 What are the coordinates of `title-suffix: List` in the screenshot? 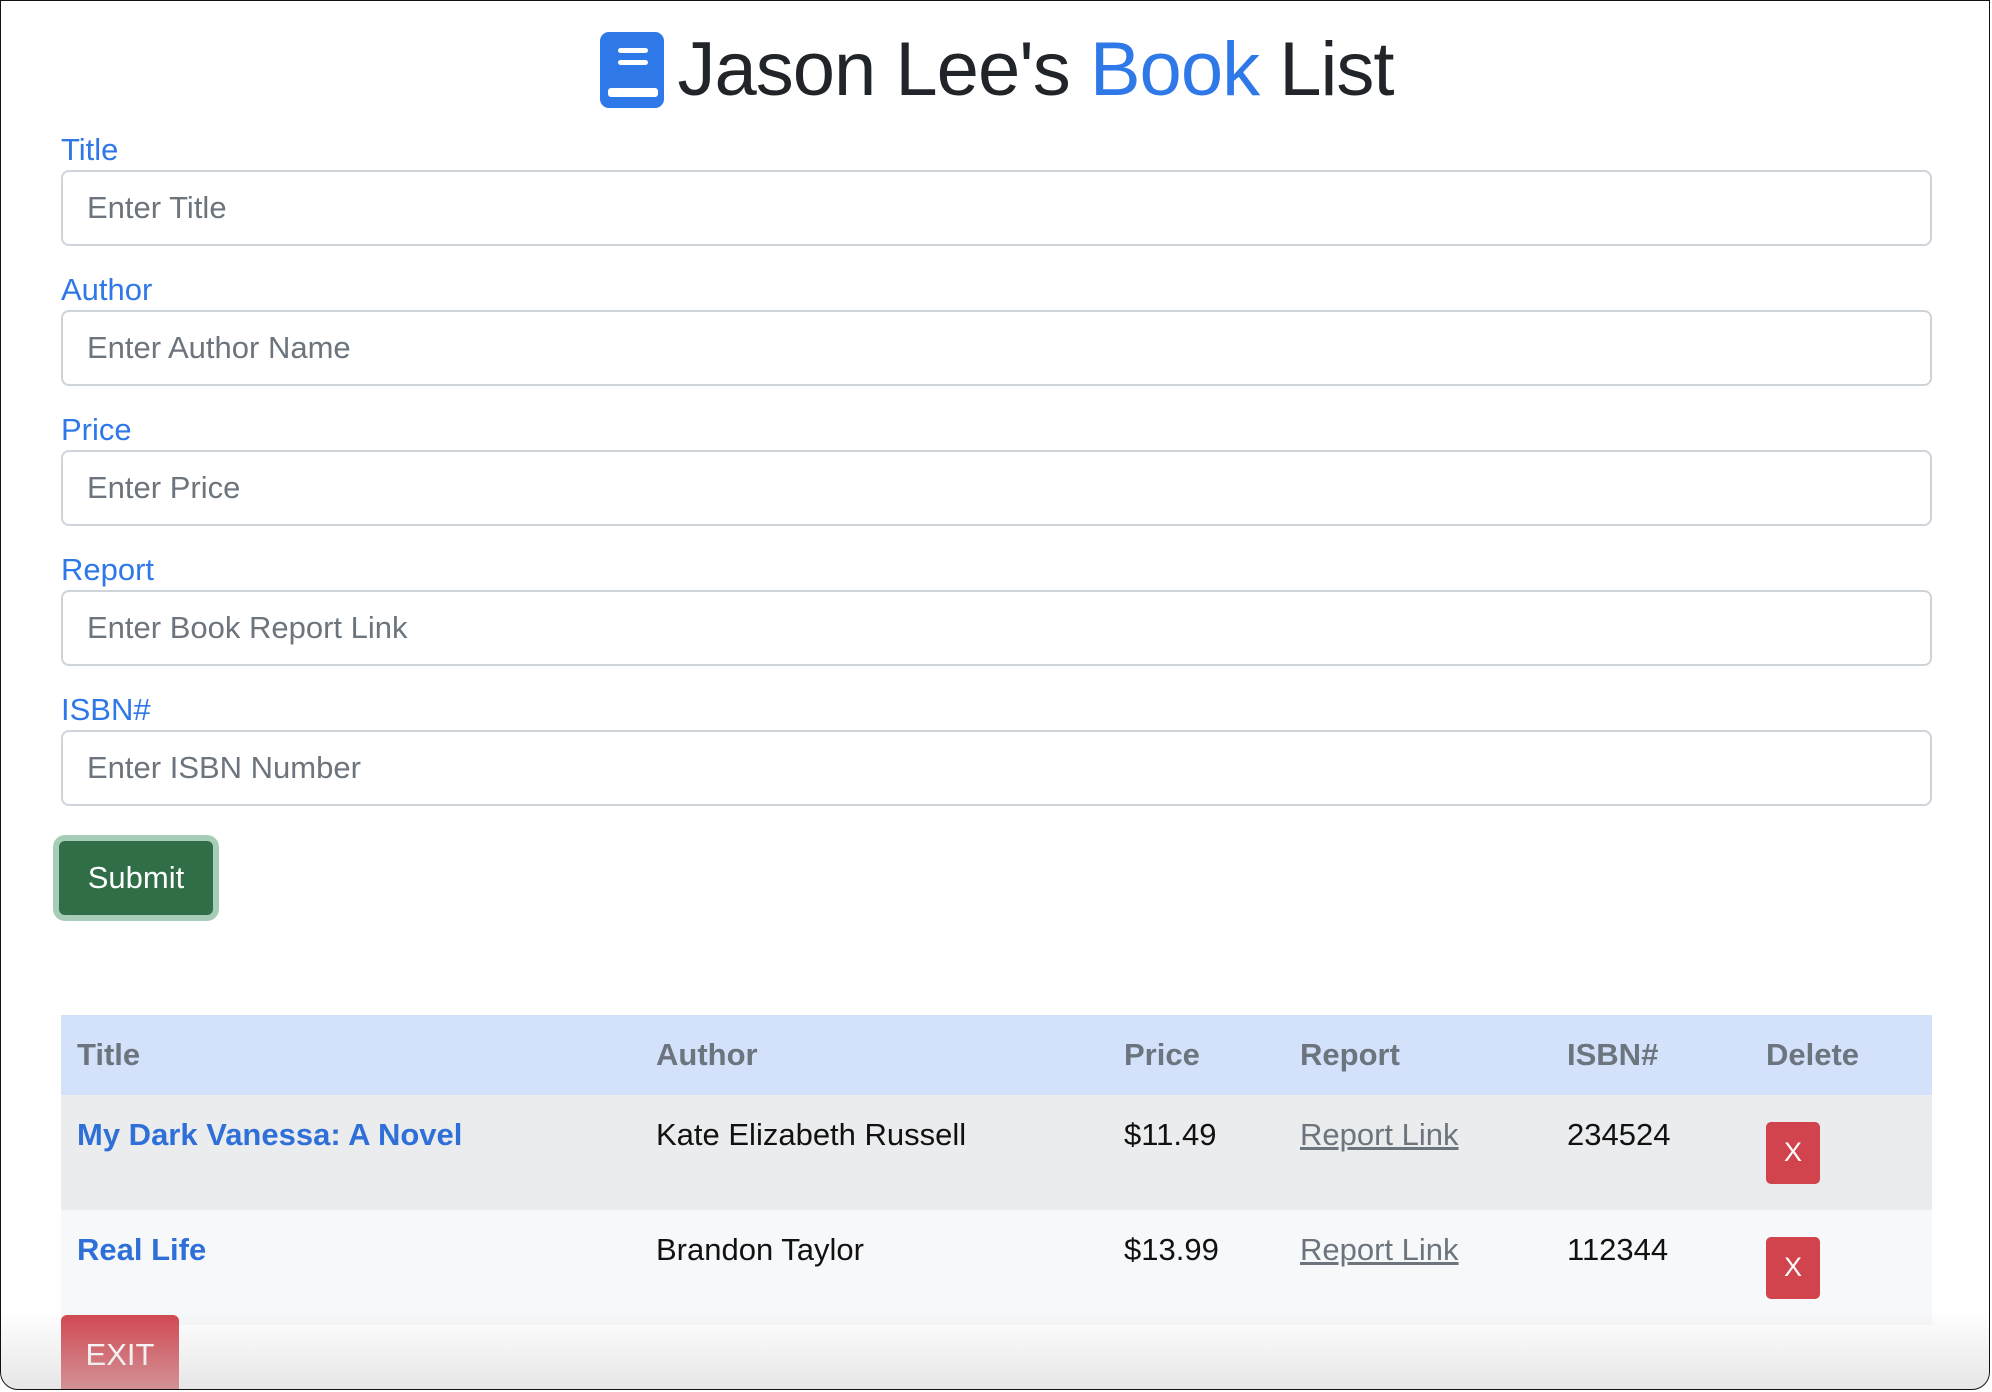 It's located at (1336, 69).